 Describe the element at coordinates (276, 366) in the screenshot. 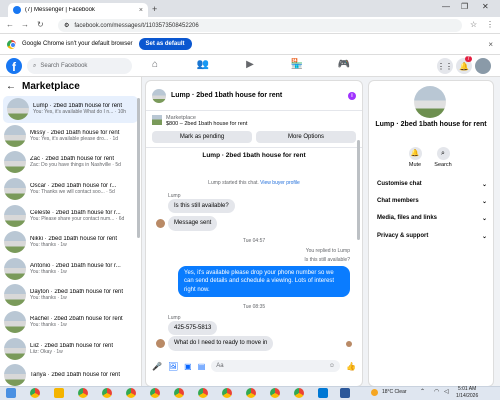

I see `message-input: Aa ☺` at that location.